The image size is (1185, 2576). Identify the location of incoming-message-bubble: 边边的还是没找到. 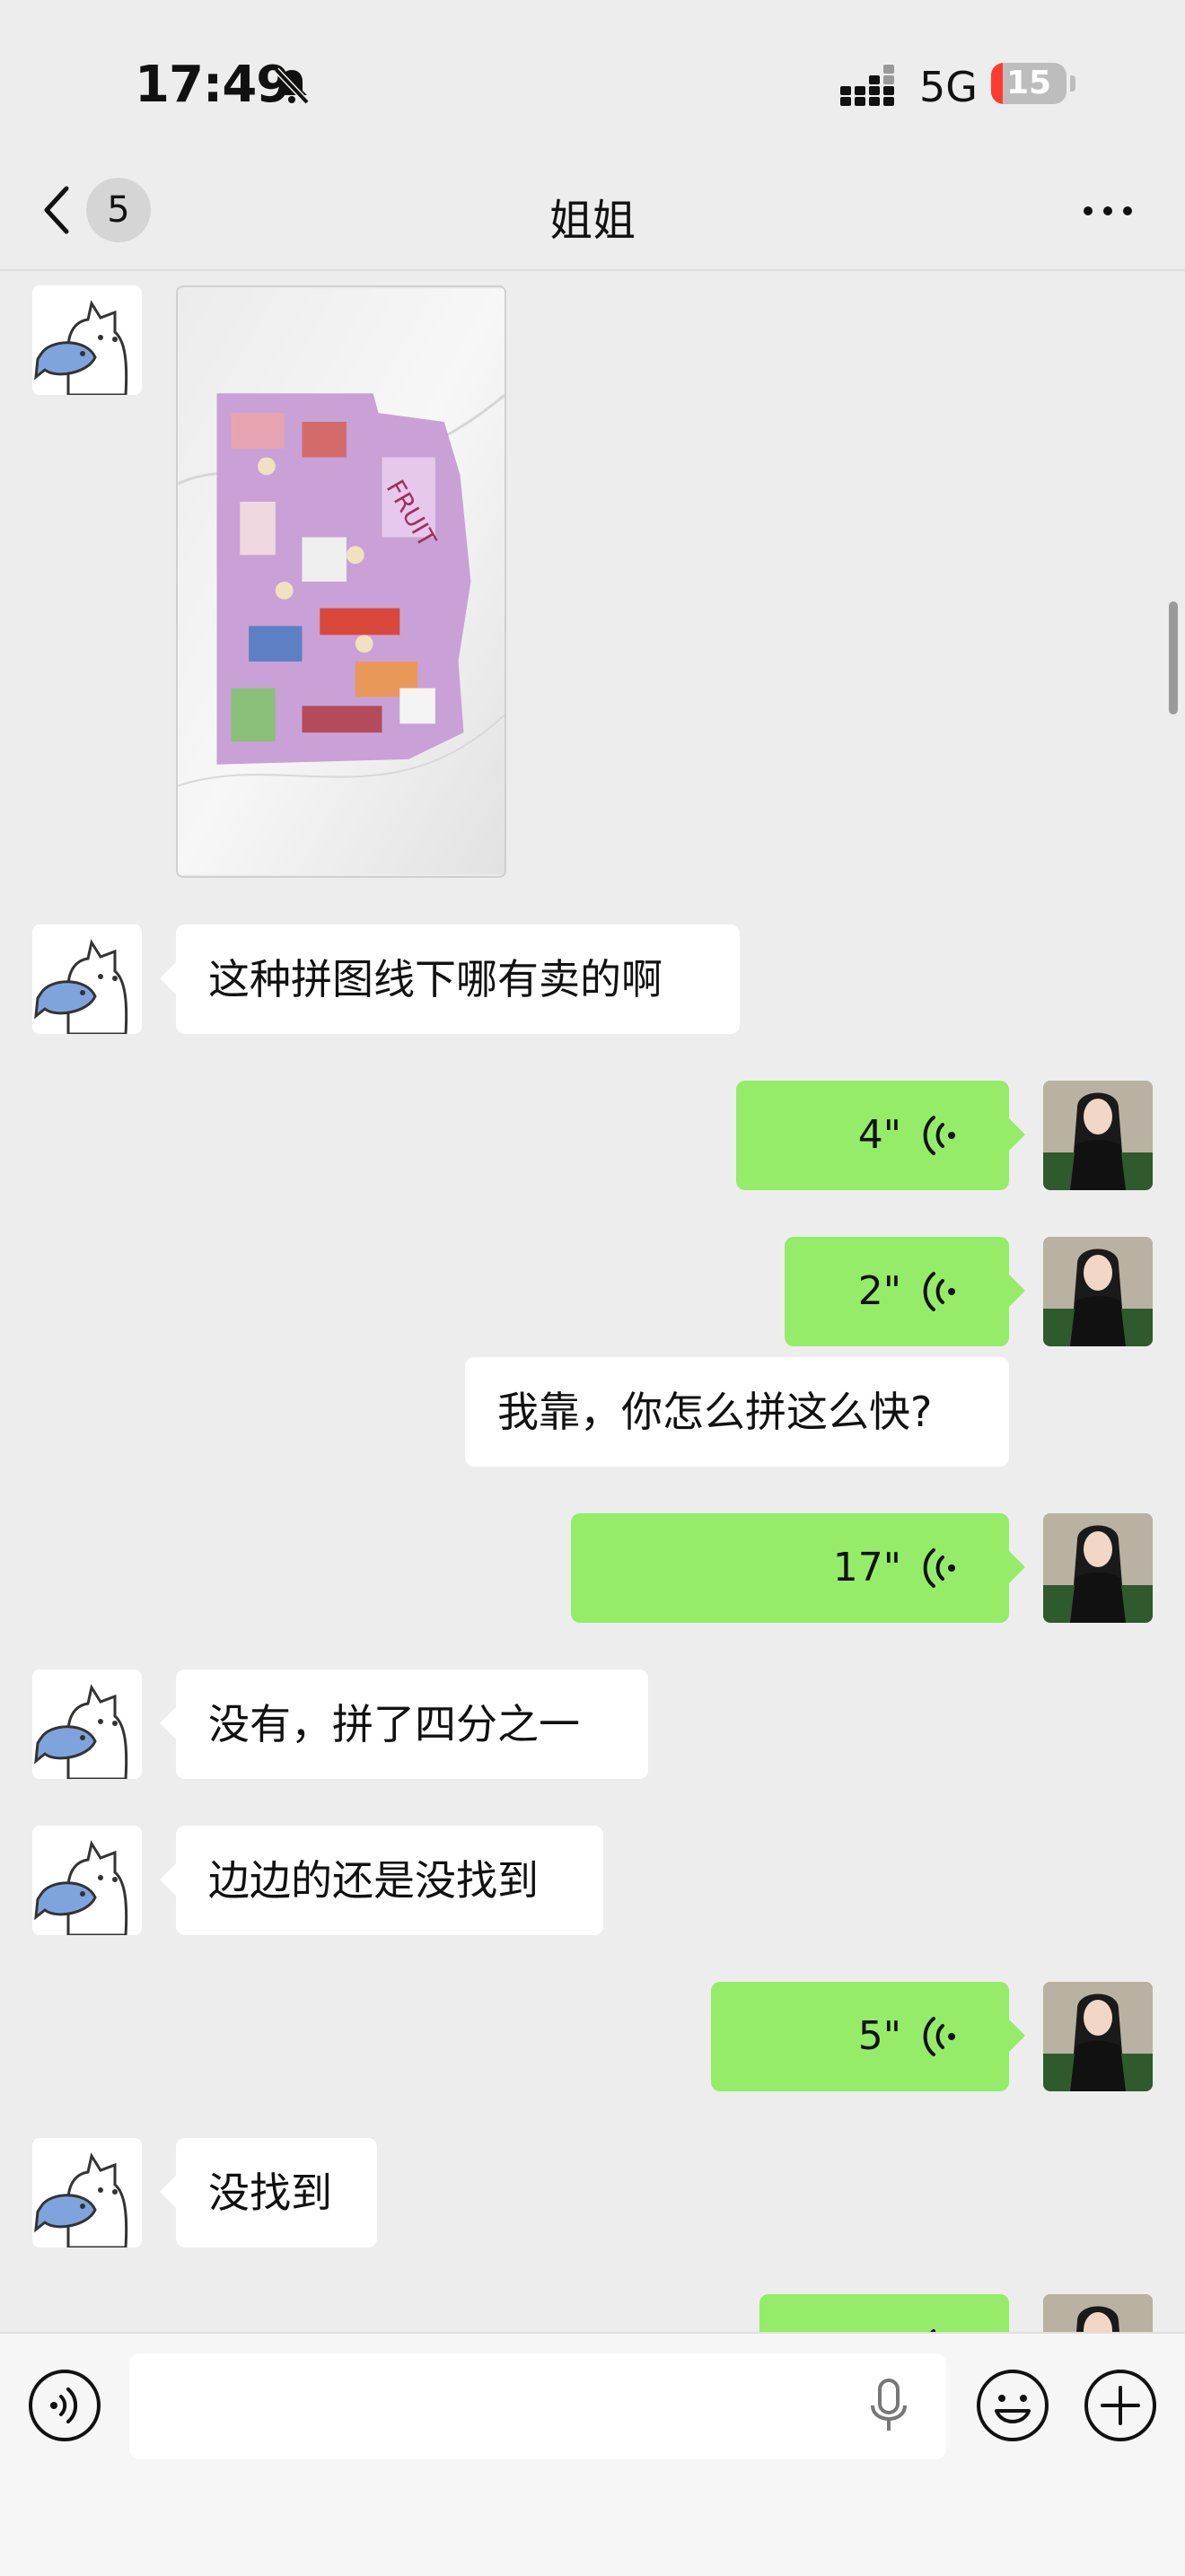
(381, 1880).